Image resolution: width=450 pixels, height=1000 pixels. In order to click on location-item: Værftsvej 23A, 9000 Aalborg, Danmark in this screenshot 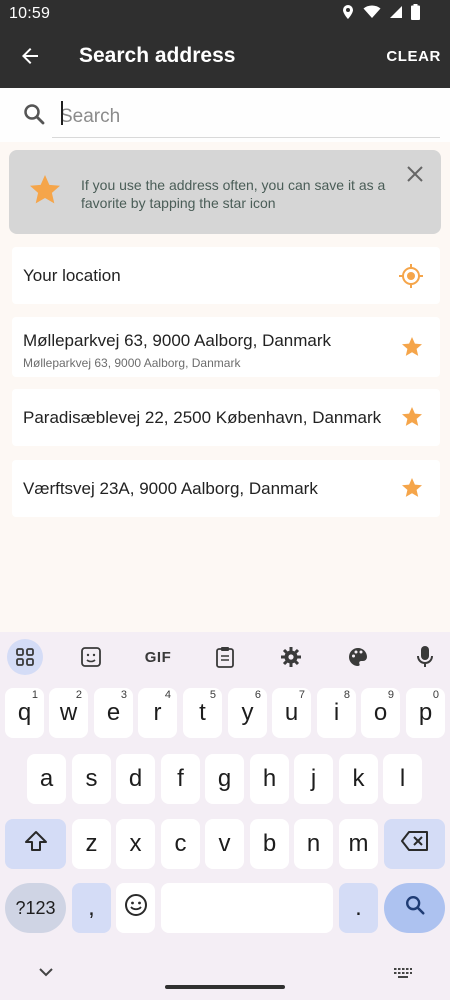, I will do `click(226, 488)`.